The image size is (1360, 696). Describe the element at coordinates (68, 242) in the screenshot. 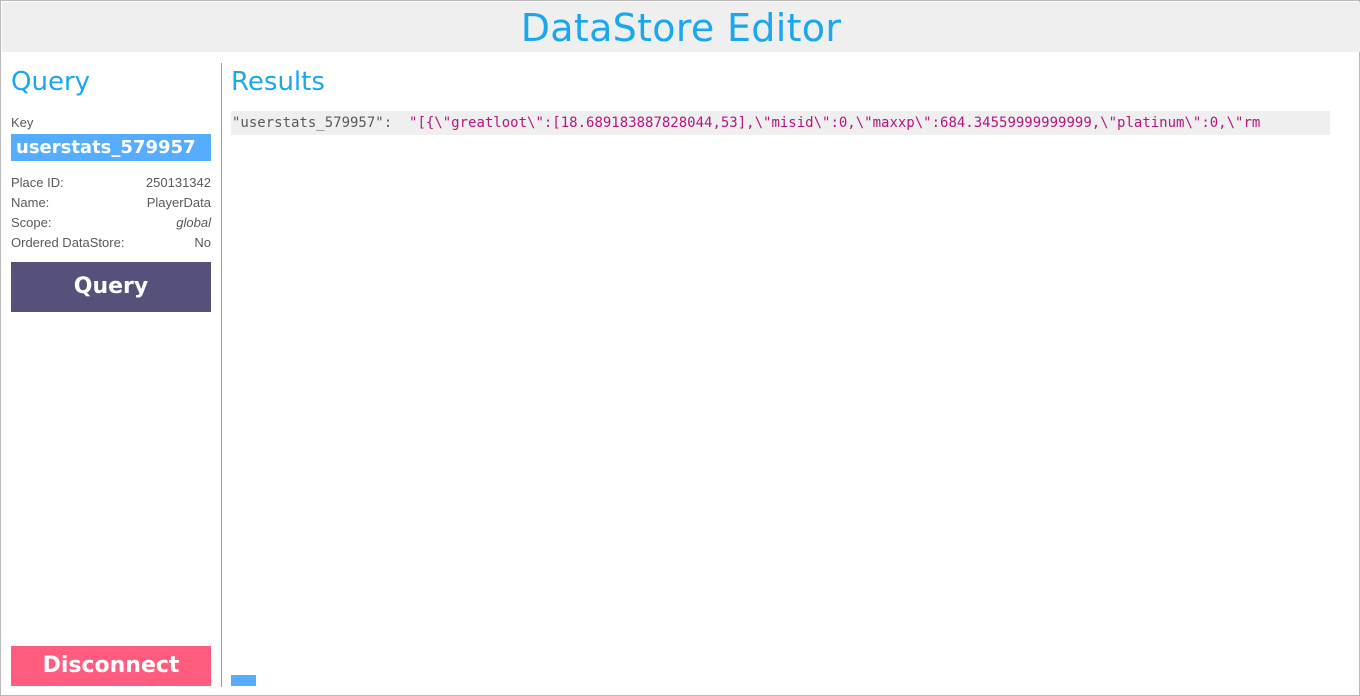

I see `ordered-datastore-label: Ordered DataStore:` at that location.